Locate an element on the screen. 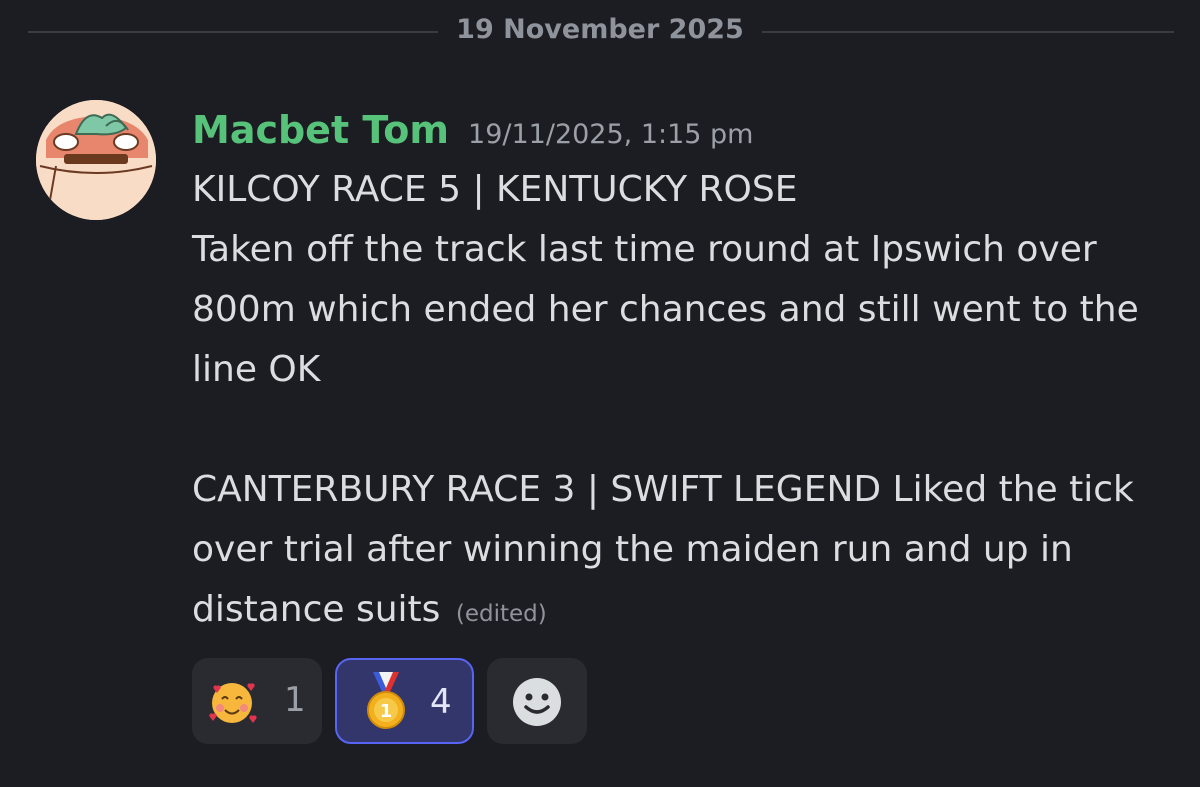 The height and width of the screenshot is (787, 1200). avatar-face-icon is located at coordinates (96, 160).